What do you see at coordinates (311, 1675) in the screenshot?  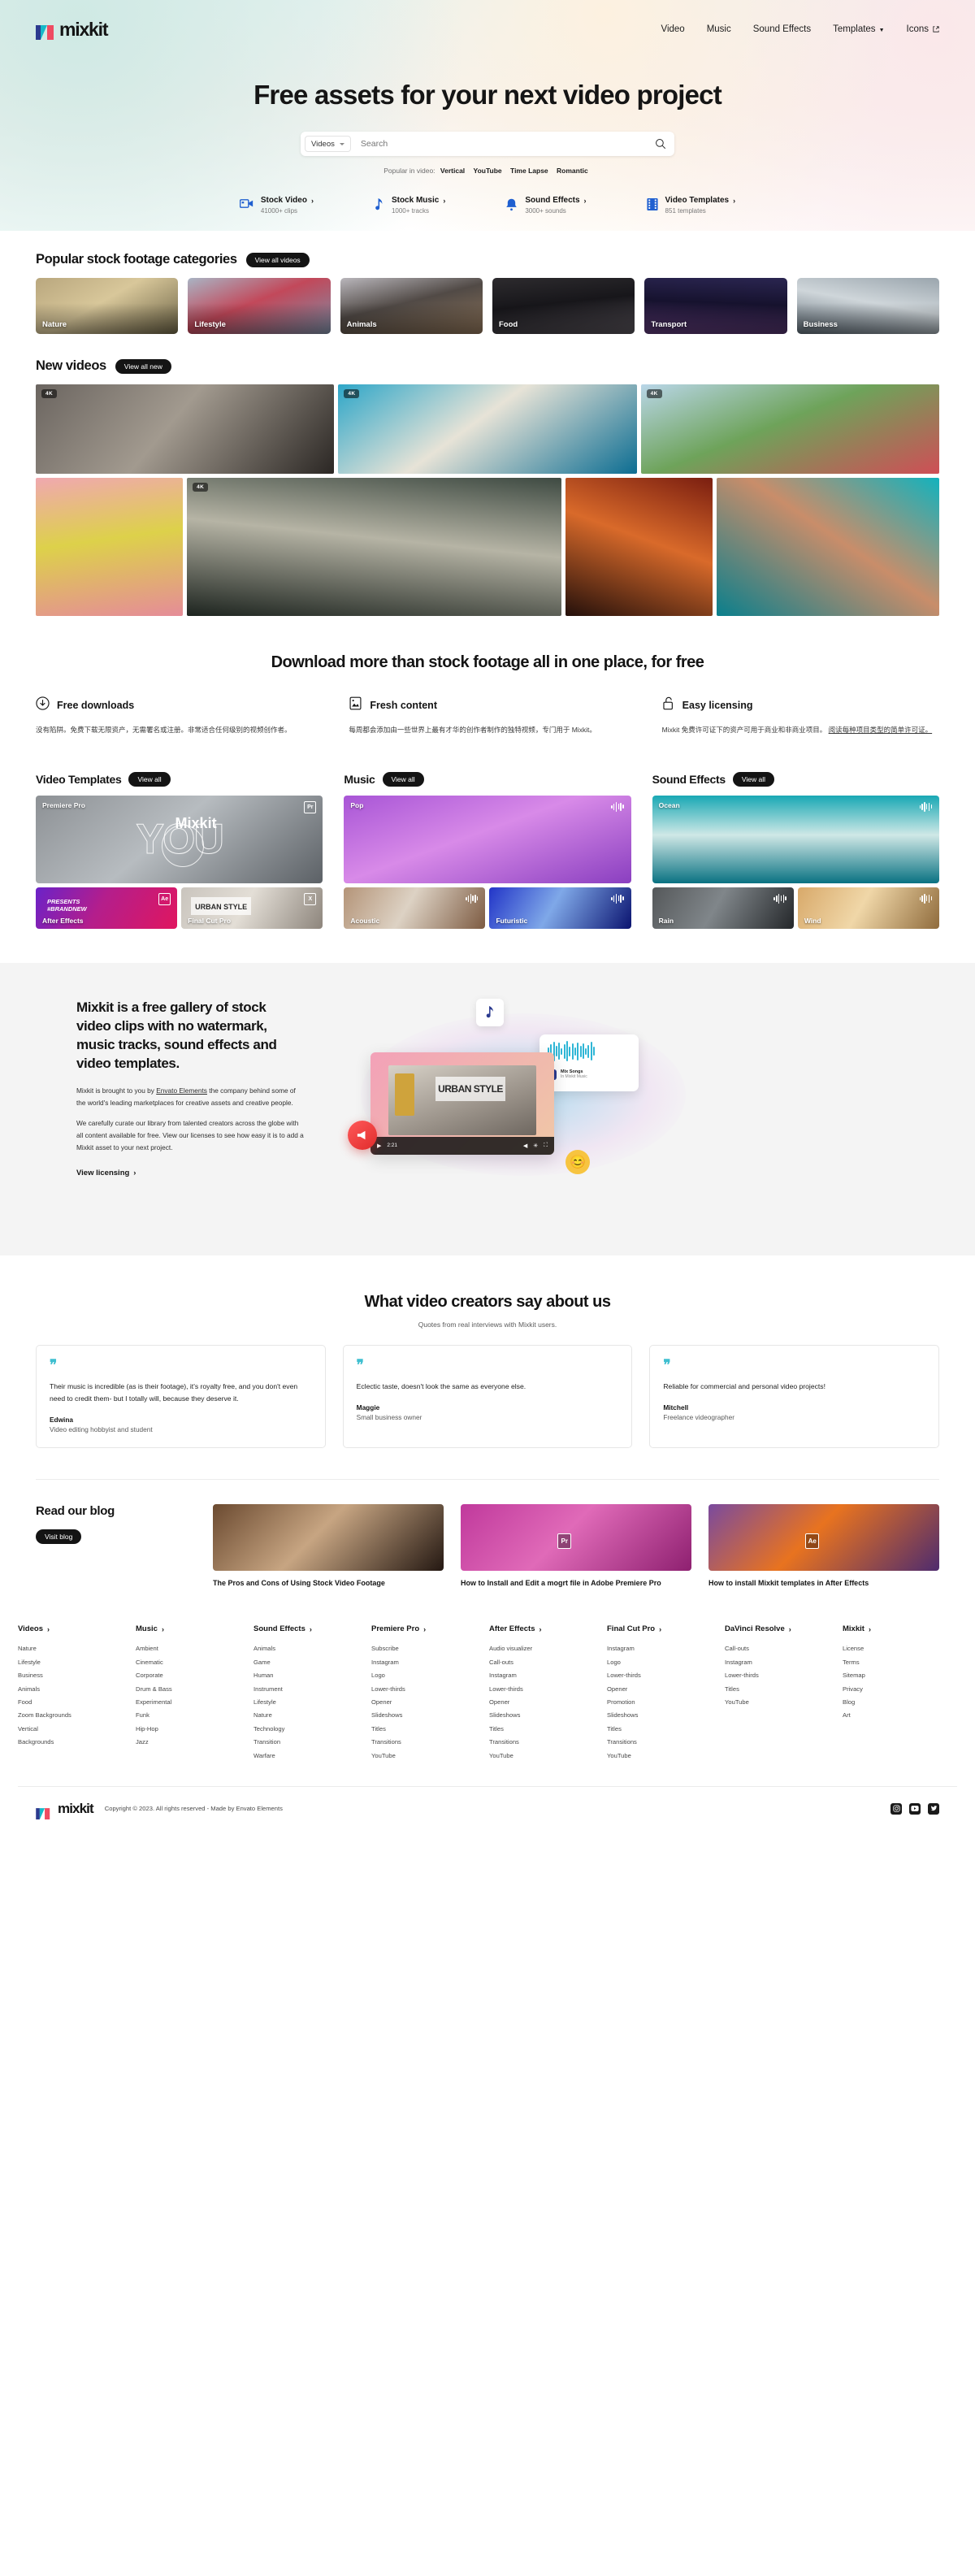 I see `footer-link: Human` at bounding box center [311, 1675].